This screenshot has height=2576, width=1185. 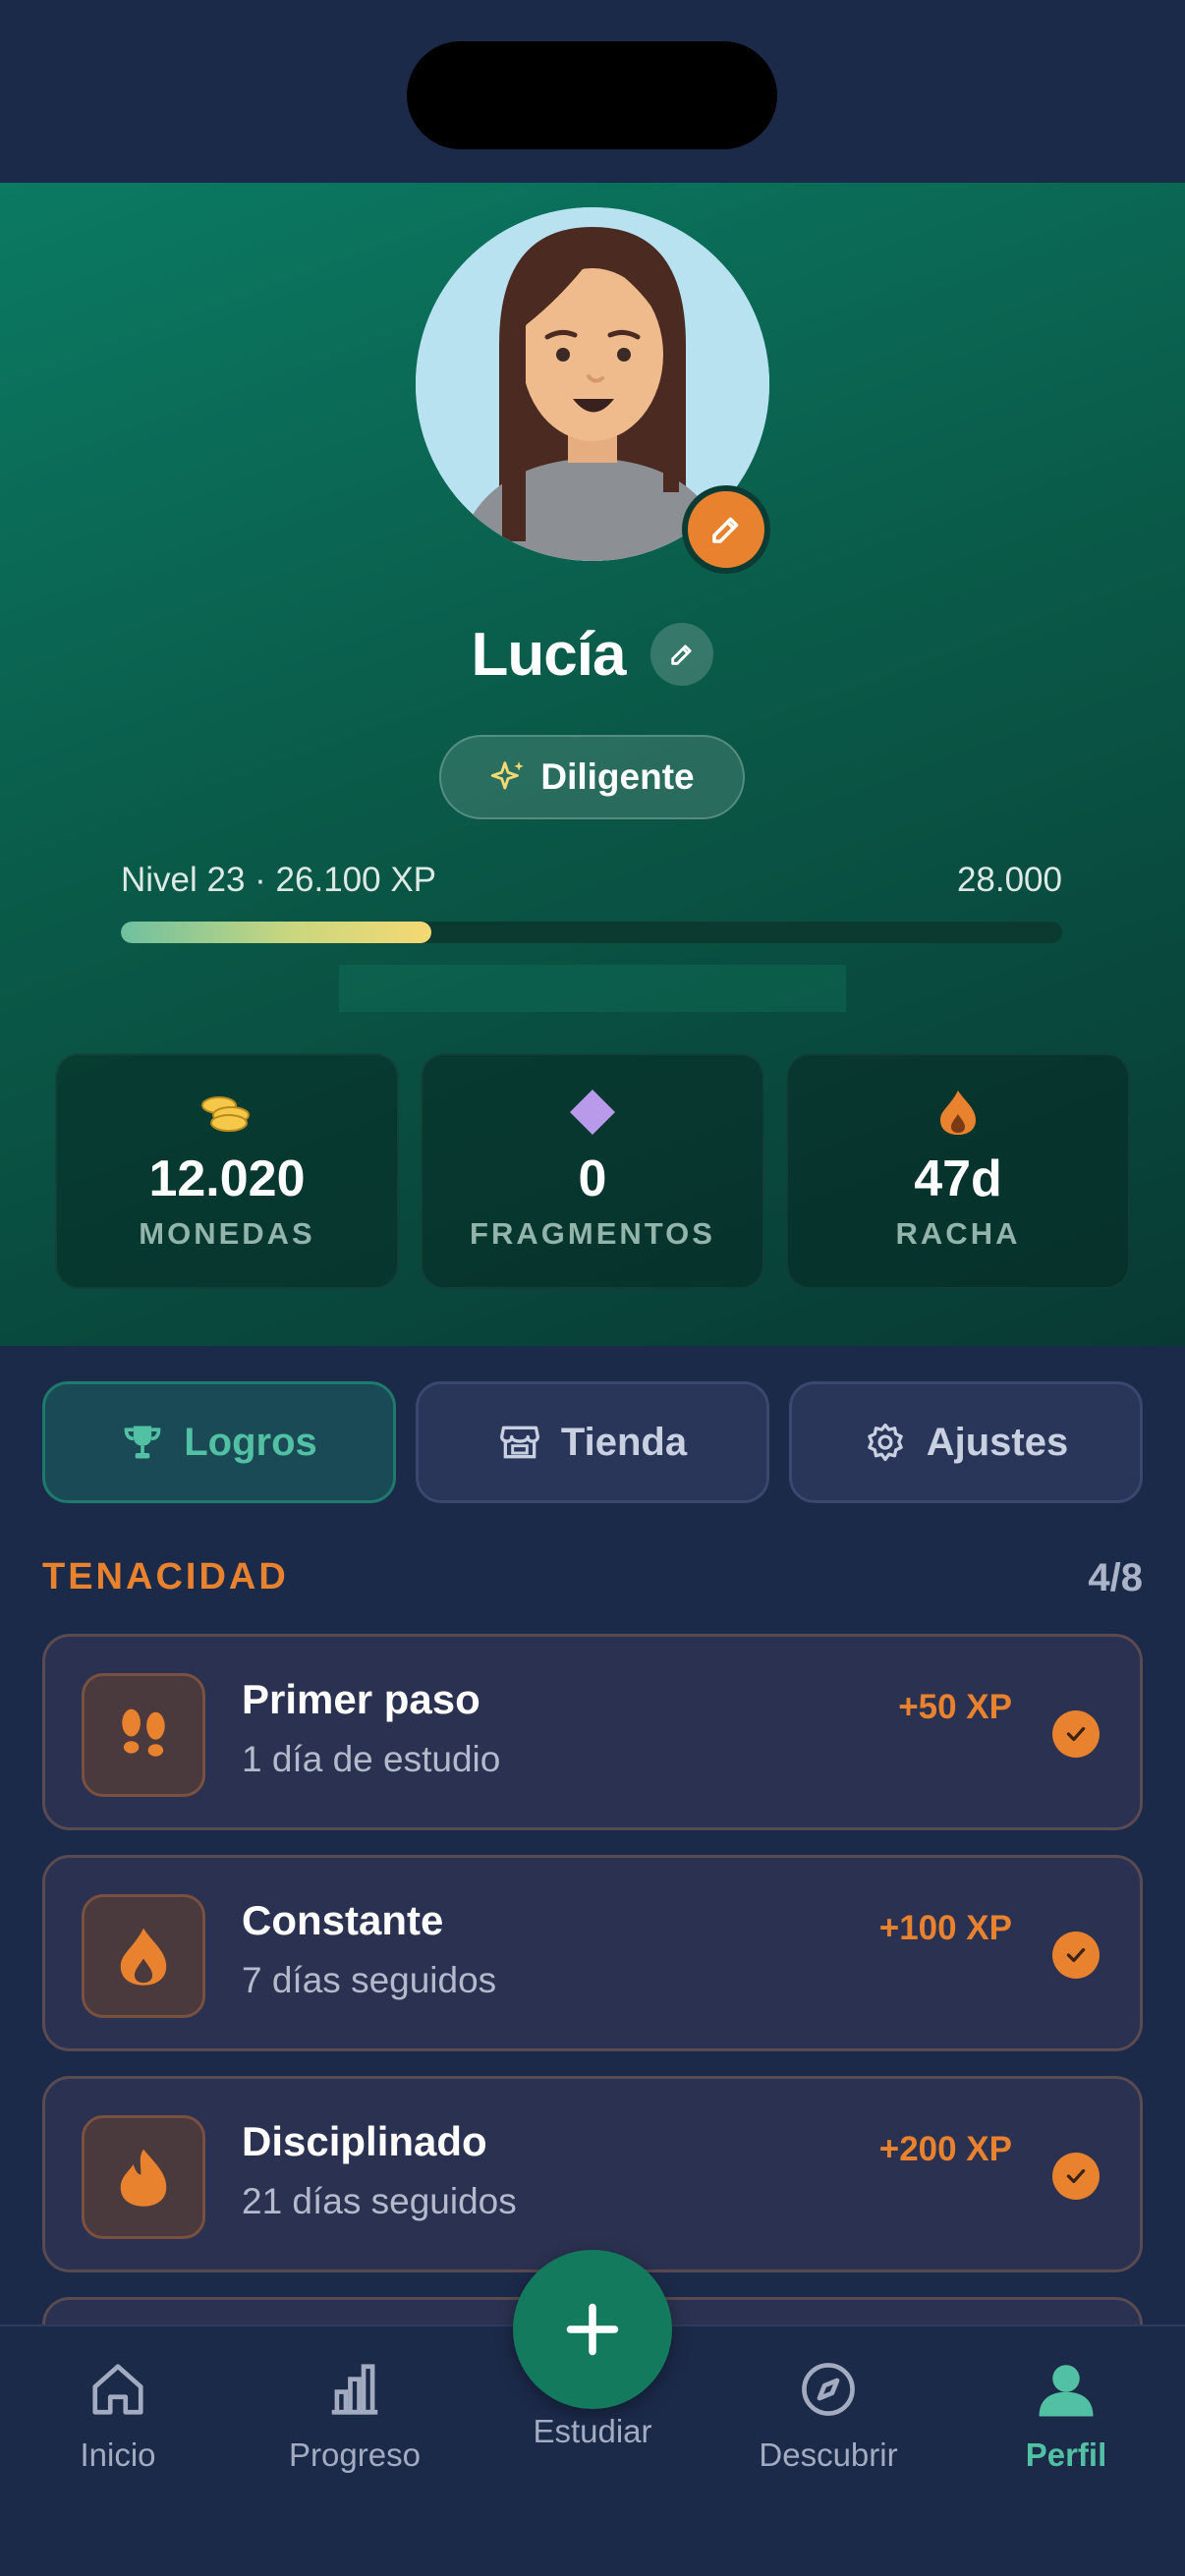 What do you see at coordinates (998, 1442) in the screenshot?
I see `tab-label: Ajustes` at bounding box center [998, 1442].